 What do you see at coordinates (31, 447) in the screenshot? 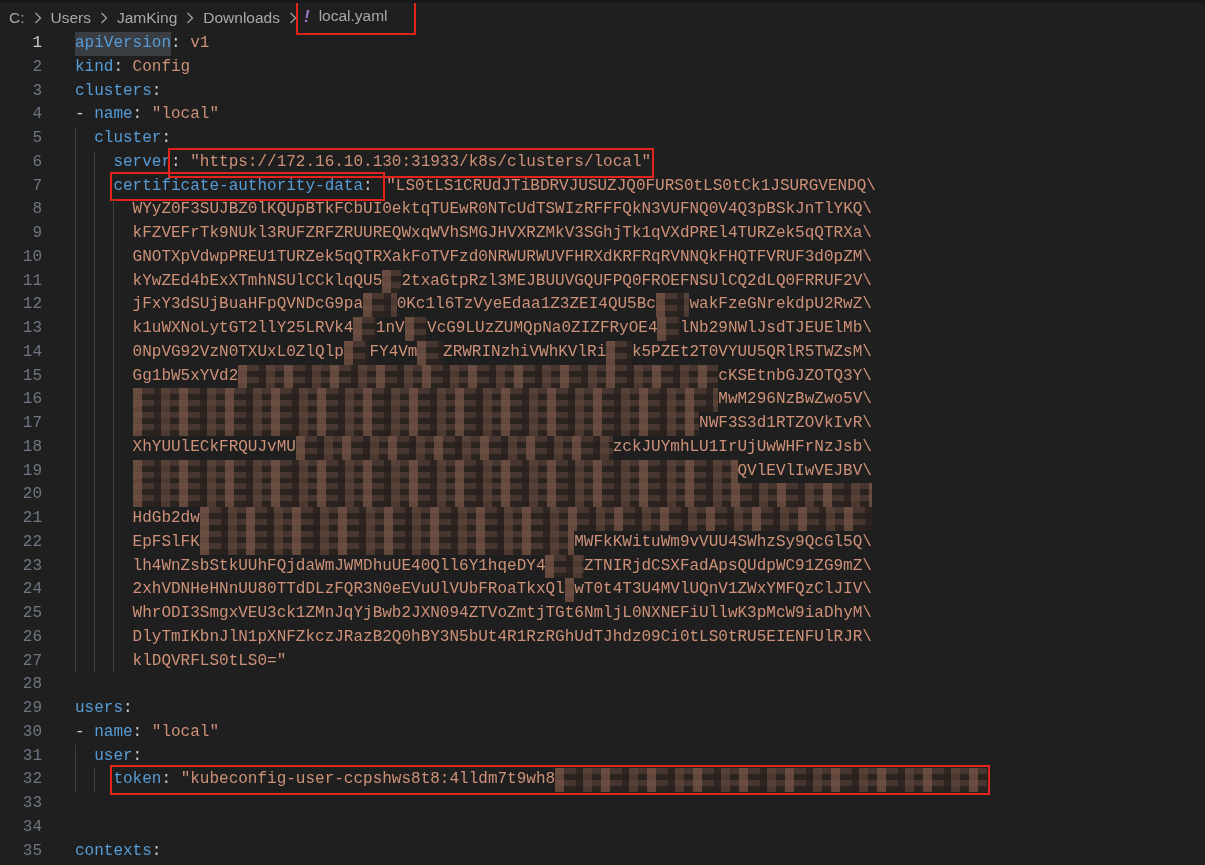
I see `line-number: 18` at bounding box center [31, 447].